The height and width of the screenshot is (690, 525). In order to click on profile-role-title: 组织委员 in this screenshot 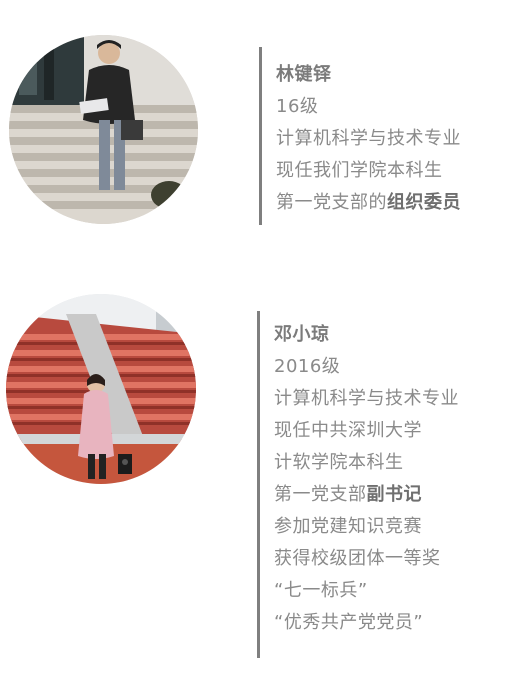, I will do `click(424, 202)`.